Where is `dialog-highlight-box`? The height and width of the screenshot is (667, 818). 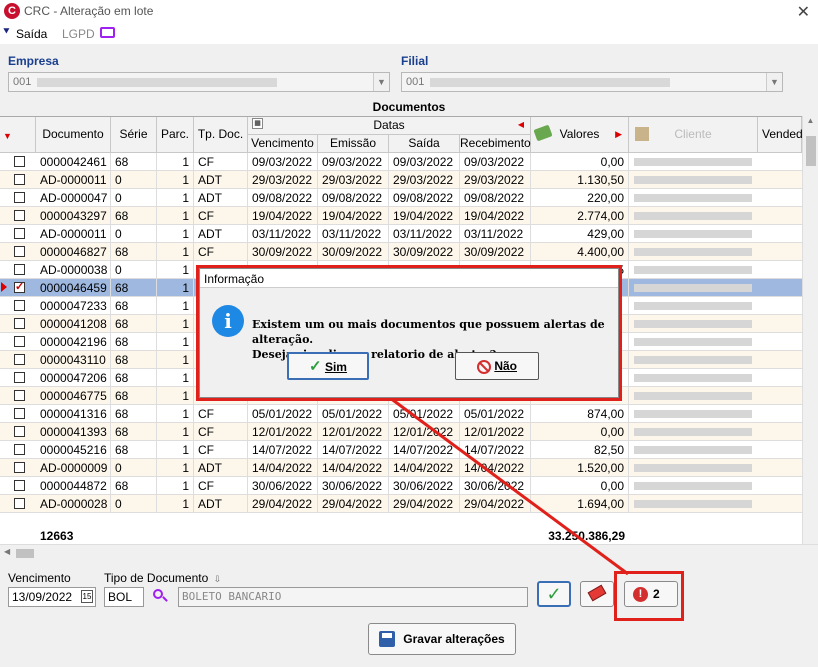 dialog-highlight-box is located at coordinates (409, 333).